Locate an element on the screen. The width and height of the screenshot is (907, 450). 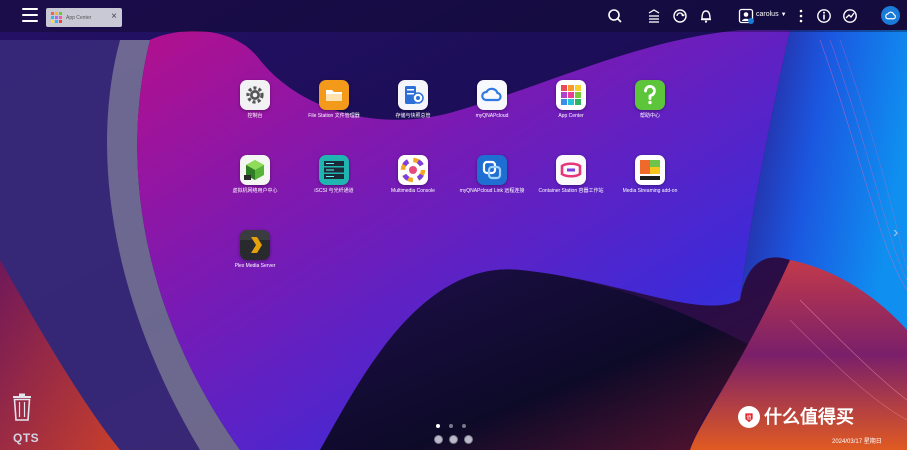
page-indicator is located at coordinates (451, 427).